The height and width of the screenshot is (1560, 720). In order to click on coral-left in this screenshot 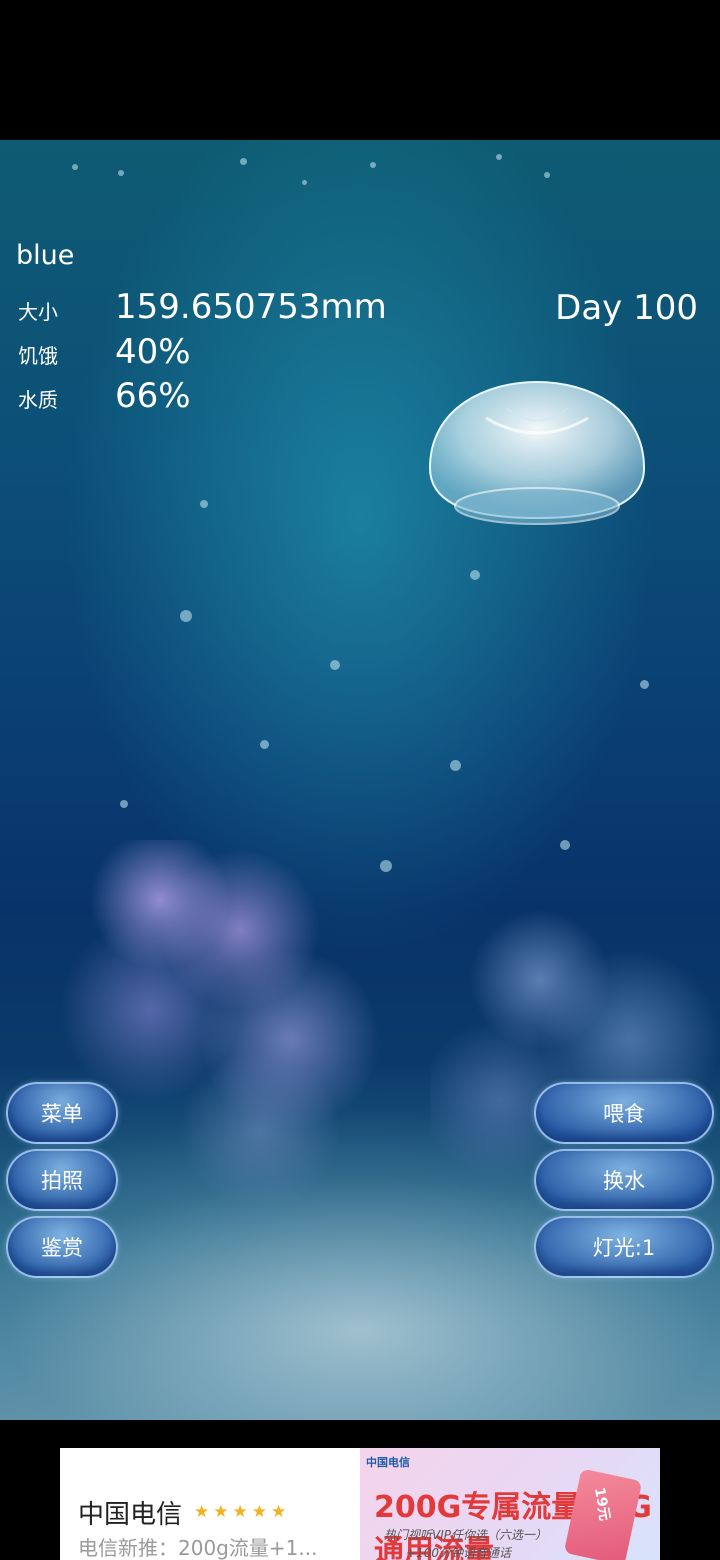, I will do `click(220, 1020)`.